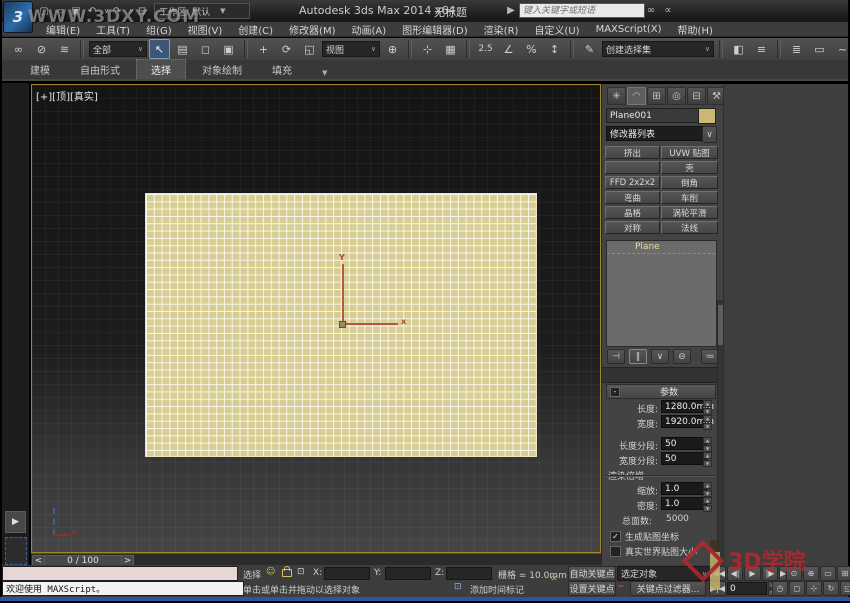  Describe the element at coordinates (123, 588) in the screenshot. I see `maxscript-listener-line: 欢迎使用 MAXScript。` at that location.